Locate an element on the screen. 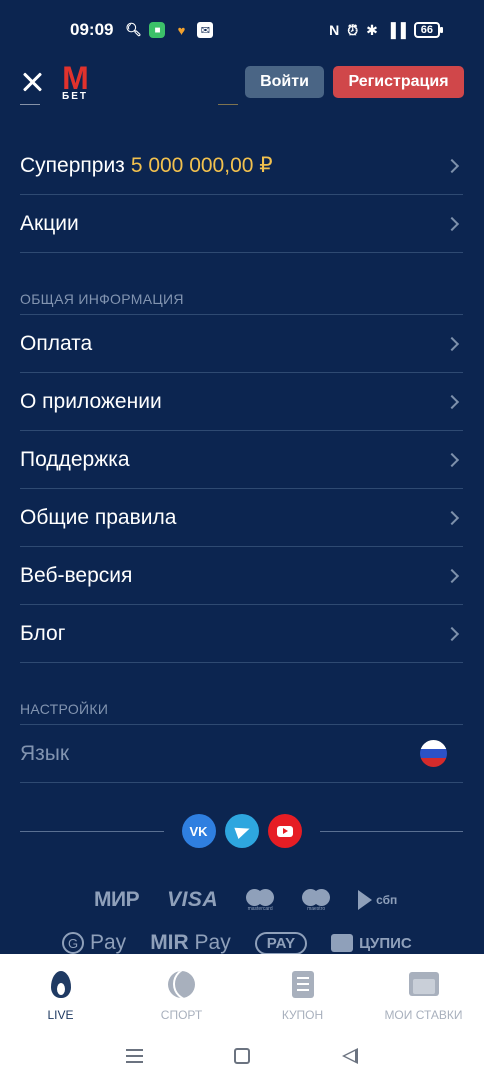 Image resolution: width=484 pixels, height=1079 pixels. shield-icon: ■ is located at coordinates (157, 30).